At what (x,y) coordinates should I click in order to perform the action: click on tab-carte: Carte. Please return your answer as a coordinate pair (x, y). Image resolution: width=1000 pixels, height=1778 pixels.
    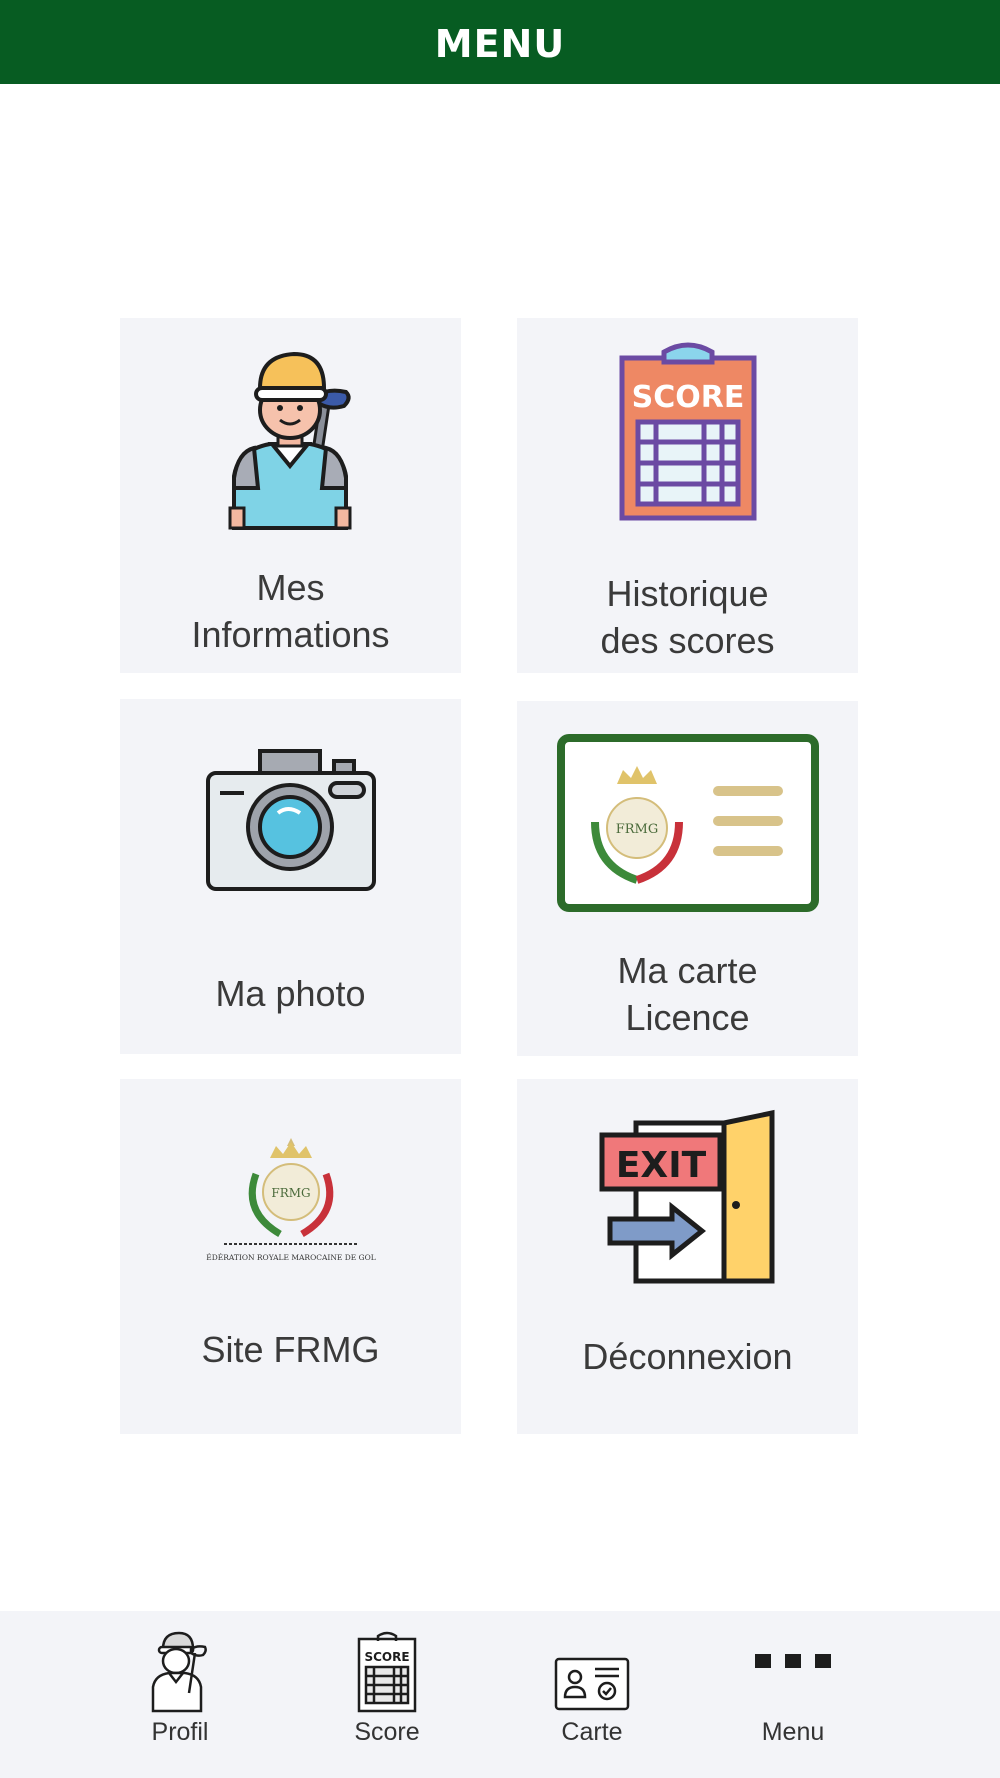
    Looking at the image, I should click on (592, 1694).